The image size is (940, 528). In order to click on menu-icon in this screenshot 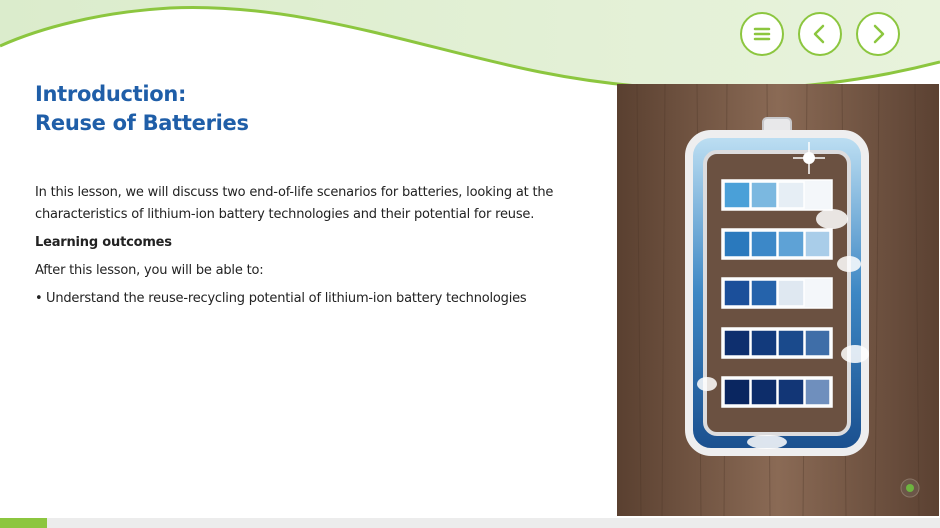, I will do `click(762, 34)`.